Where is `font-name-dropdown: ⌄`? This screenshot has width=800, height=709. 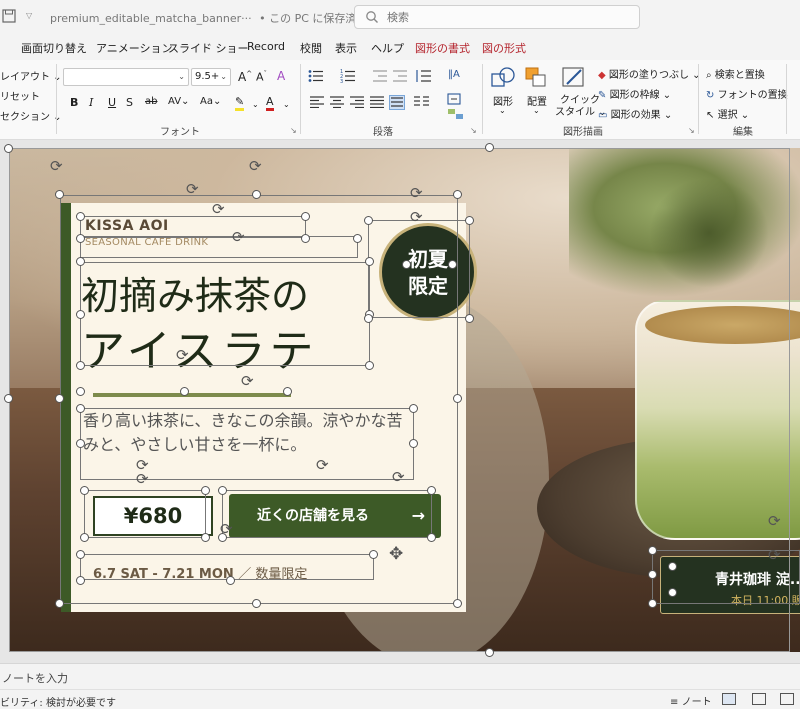
font-name-dropdown: ⌄ is located at coordinates (126, 77).